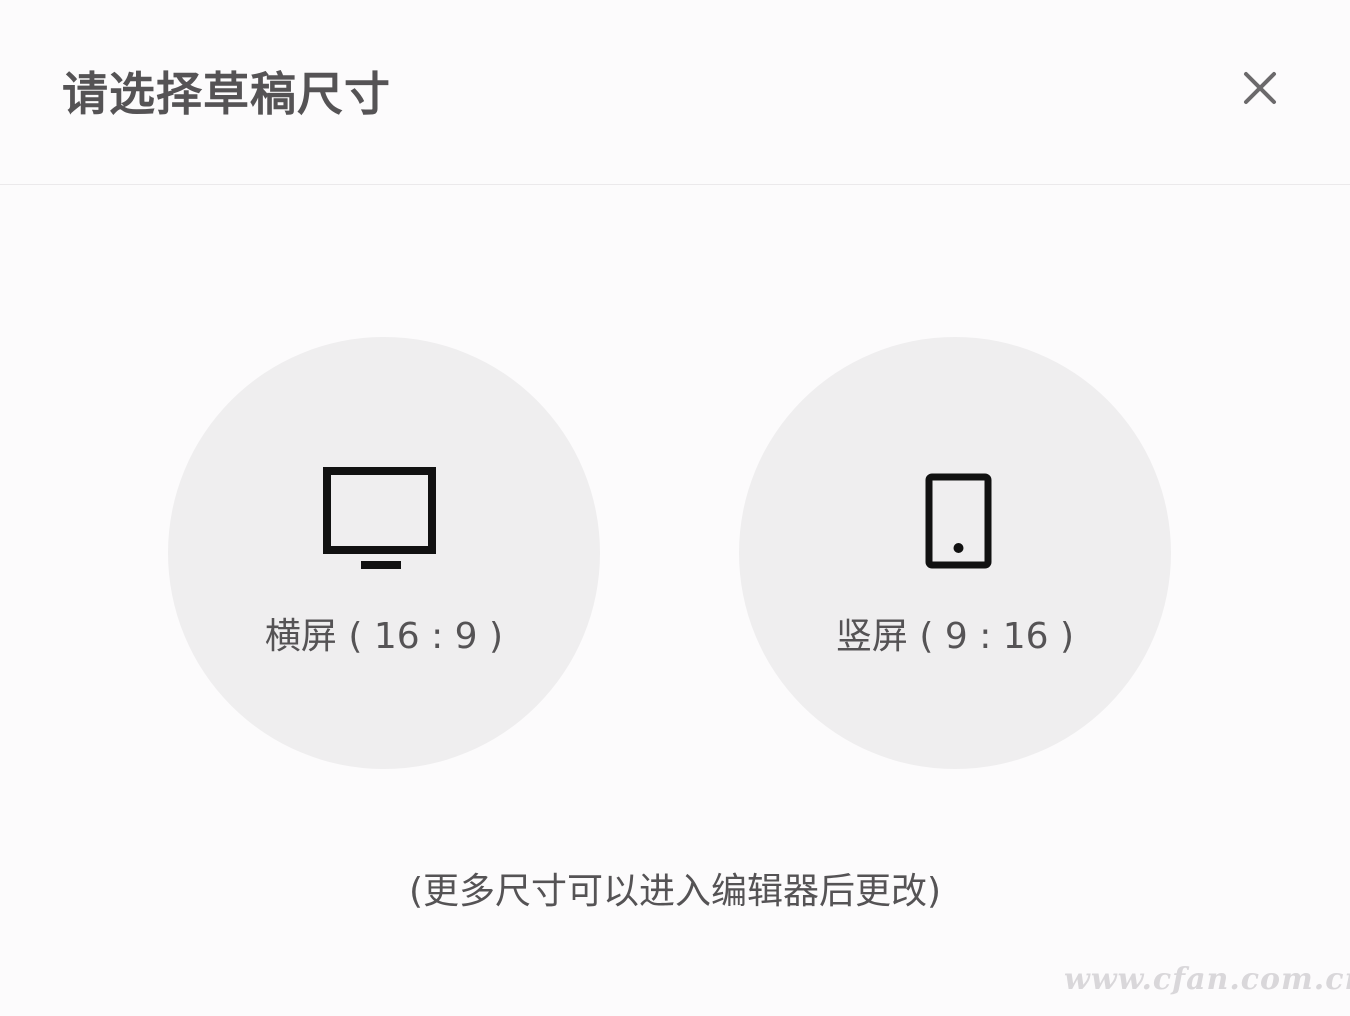  What do you see at coordinates (675, 891) in the screenshot?
I see `hint-text: (更多尺寸可以进入编辑器后更改)` at bounding box center [675, 891].